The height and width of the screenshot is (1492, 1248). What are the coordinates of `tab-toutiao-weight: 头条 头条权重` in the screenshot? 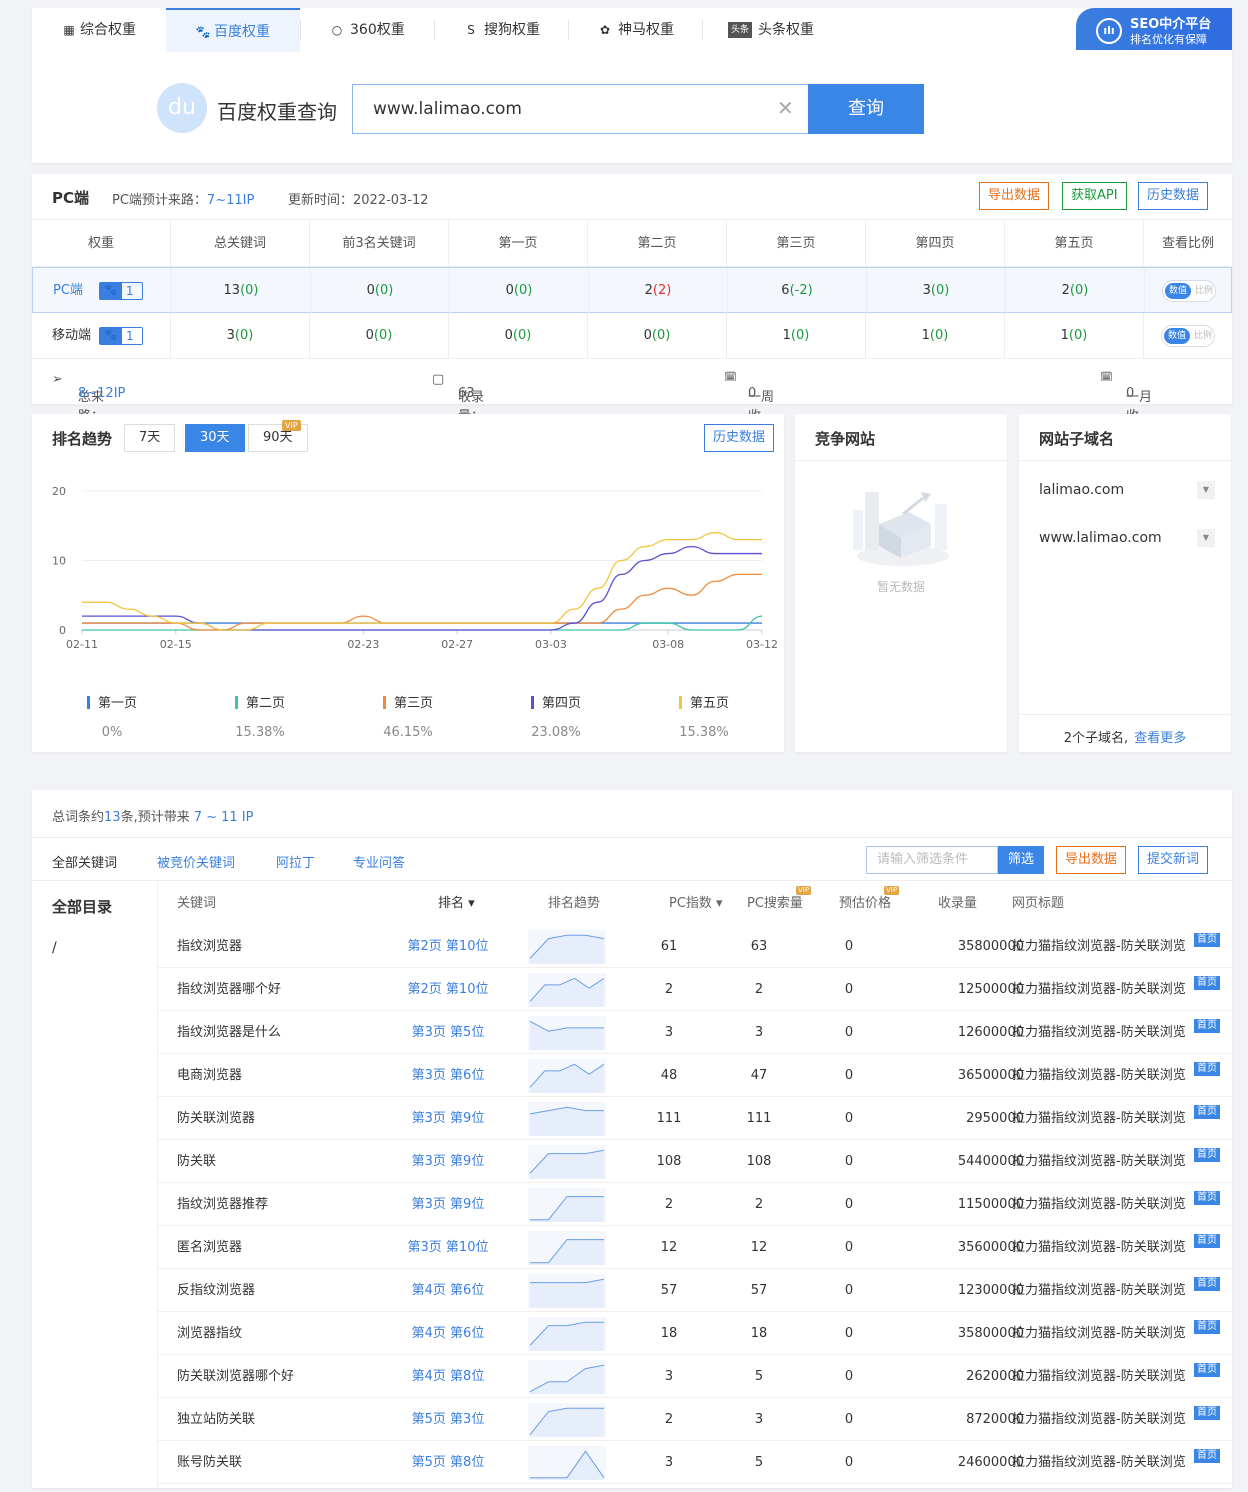 It's located at (782, 30).